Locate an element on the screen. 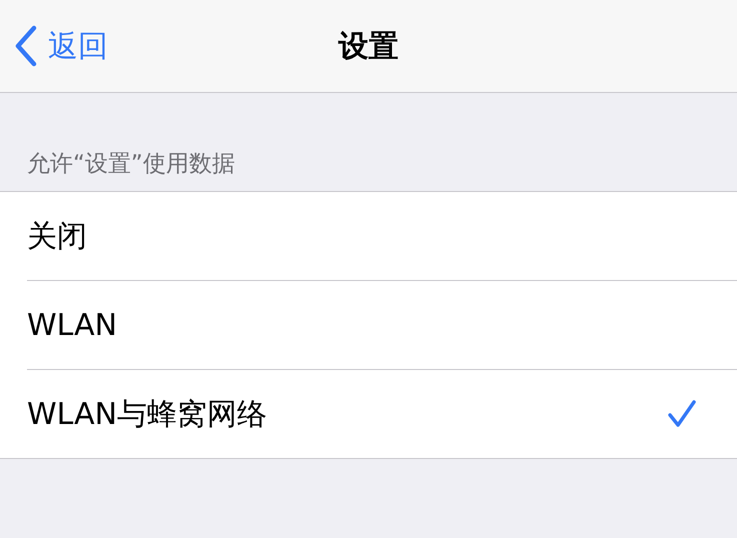  checkmark-icon is located at coordinates (682, 414).